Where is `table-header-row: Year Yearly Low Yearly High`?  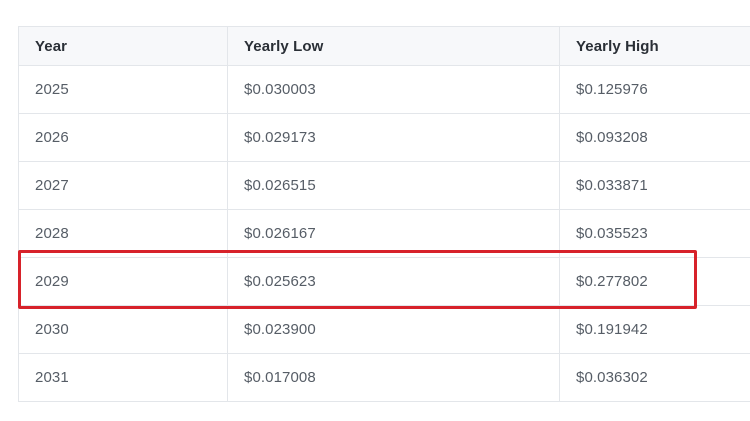
table-header-row: Year Yearly Low Yearly High is located at coordinates (384, 46).